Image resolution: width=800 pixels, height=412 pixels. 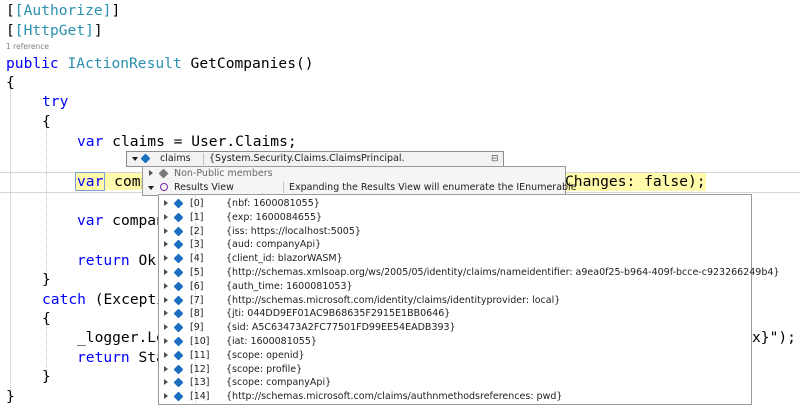 What do you see at coordinates (138, 220) in the screenshot?
I see `code-text: compan` at bounding box center [138, 220].